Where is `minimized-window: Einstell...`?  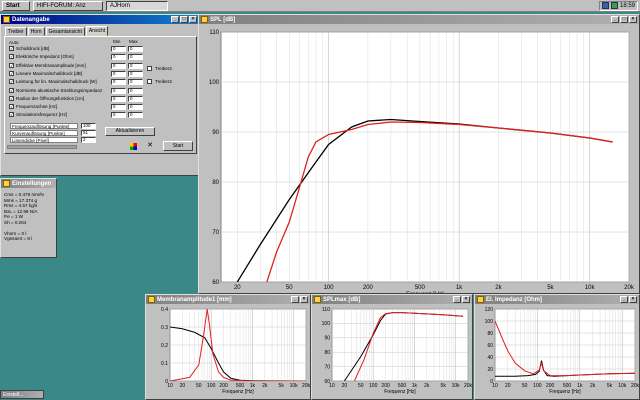
minimized-window: Einstell... is located at coordinates (22, 394).